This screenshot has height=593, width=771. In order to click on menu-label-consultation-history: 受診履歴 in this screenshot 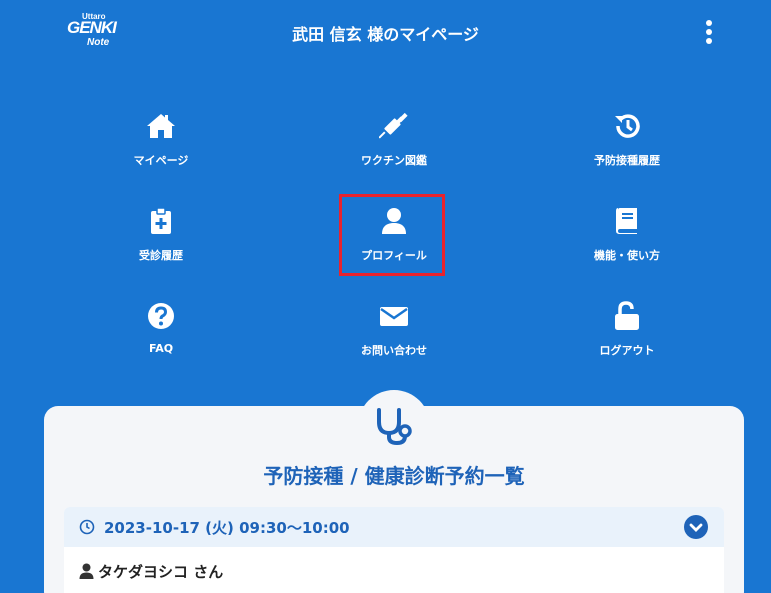, I will do `click(161, 255)`.